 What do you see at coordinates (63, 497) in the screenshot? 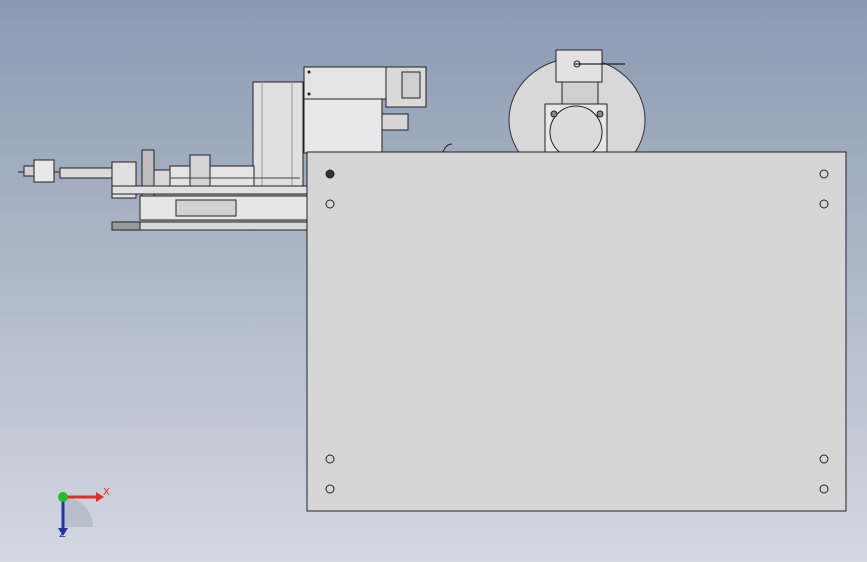
I see `y-axis-dot` at bounding box center [63, 497].